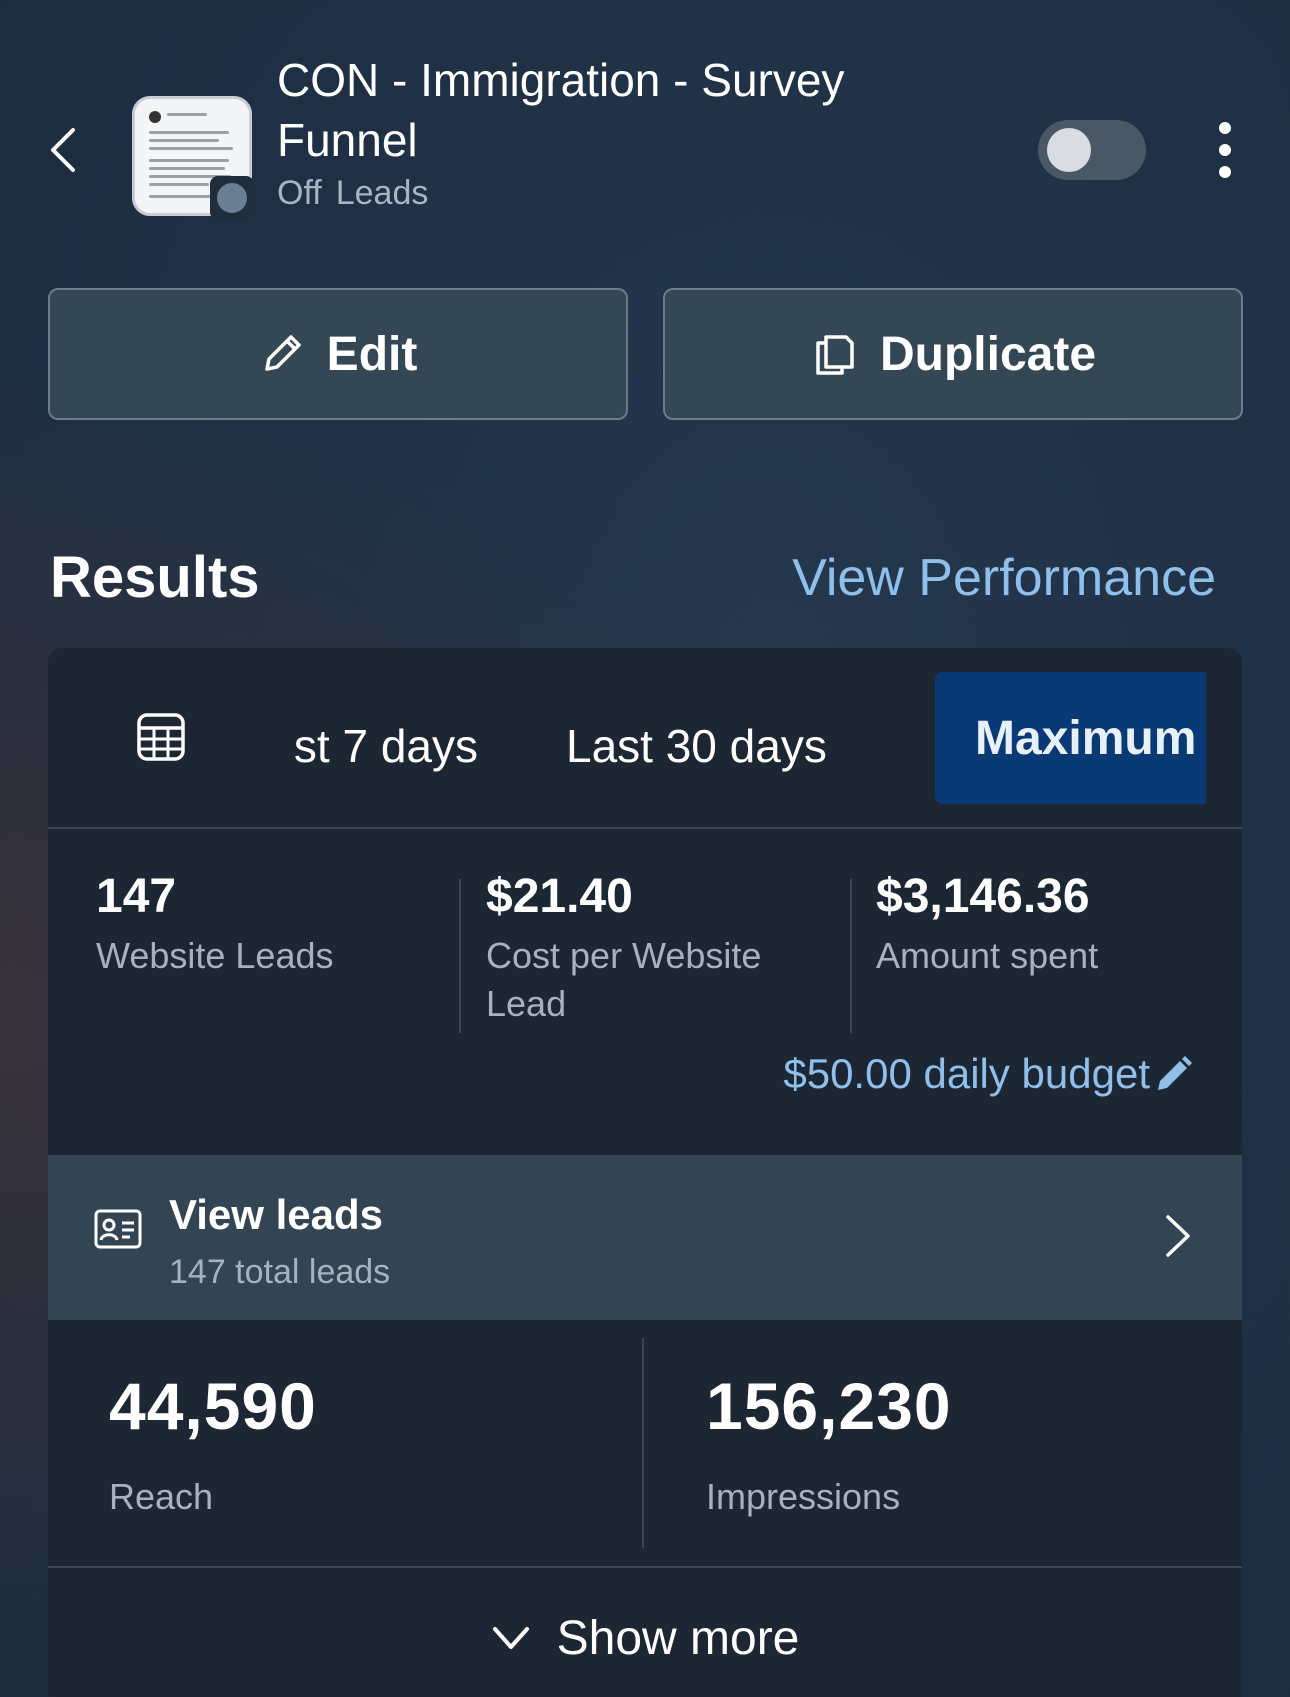  Describe the element at coordinates (829, 1406) in the screenshot. I see `impressions-value: 156,230` at that location.